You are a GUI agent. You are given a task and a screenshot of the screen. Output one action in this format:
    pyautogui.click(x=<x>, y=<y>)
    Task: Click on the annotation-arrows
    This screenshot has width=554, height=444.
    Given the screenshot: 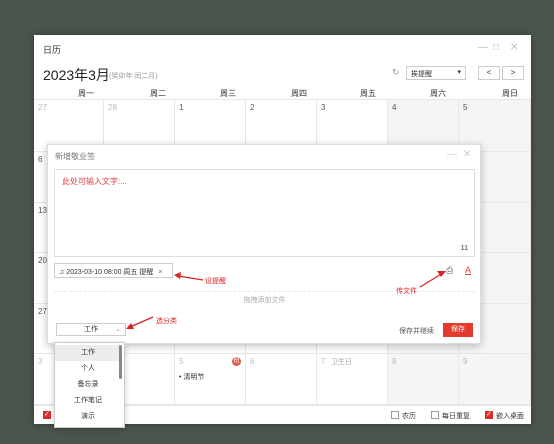 What is the action you would take?
    pyautogui.click(x=286, y=300)
    